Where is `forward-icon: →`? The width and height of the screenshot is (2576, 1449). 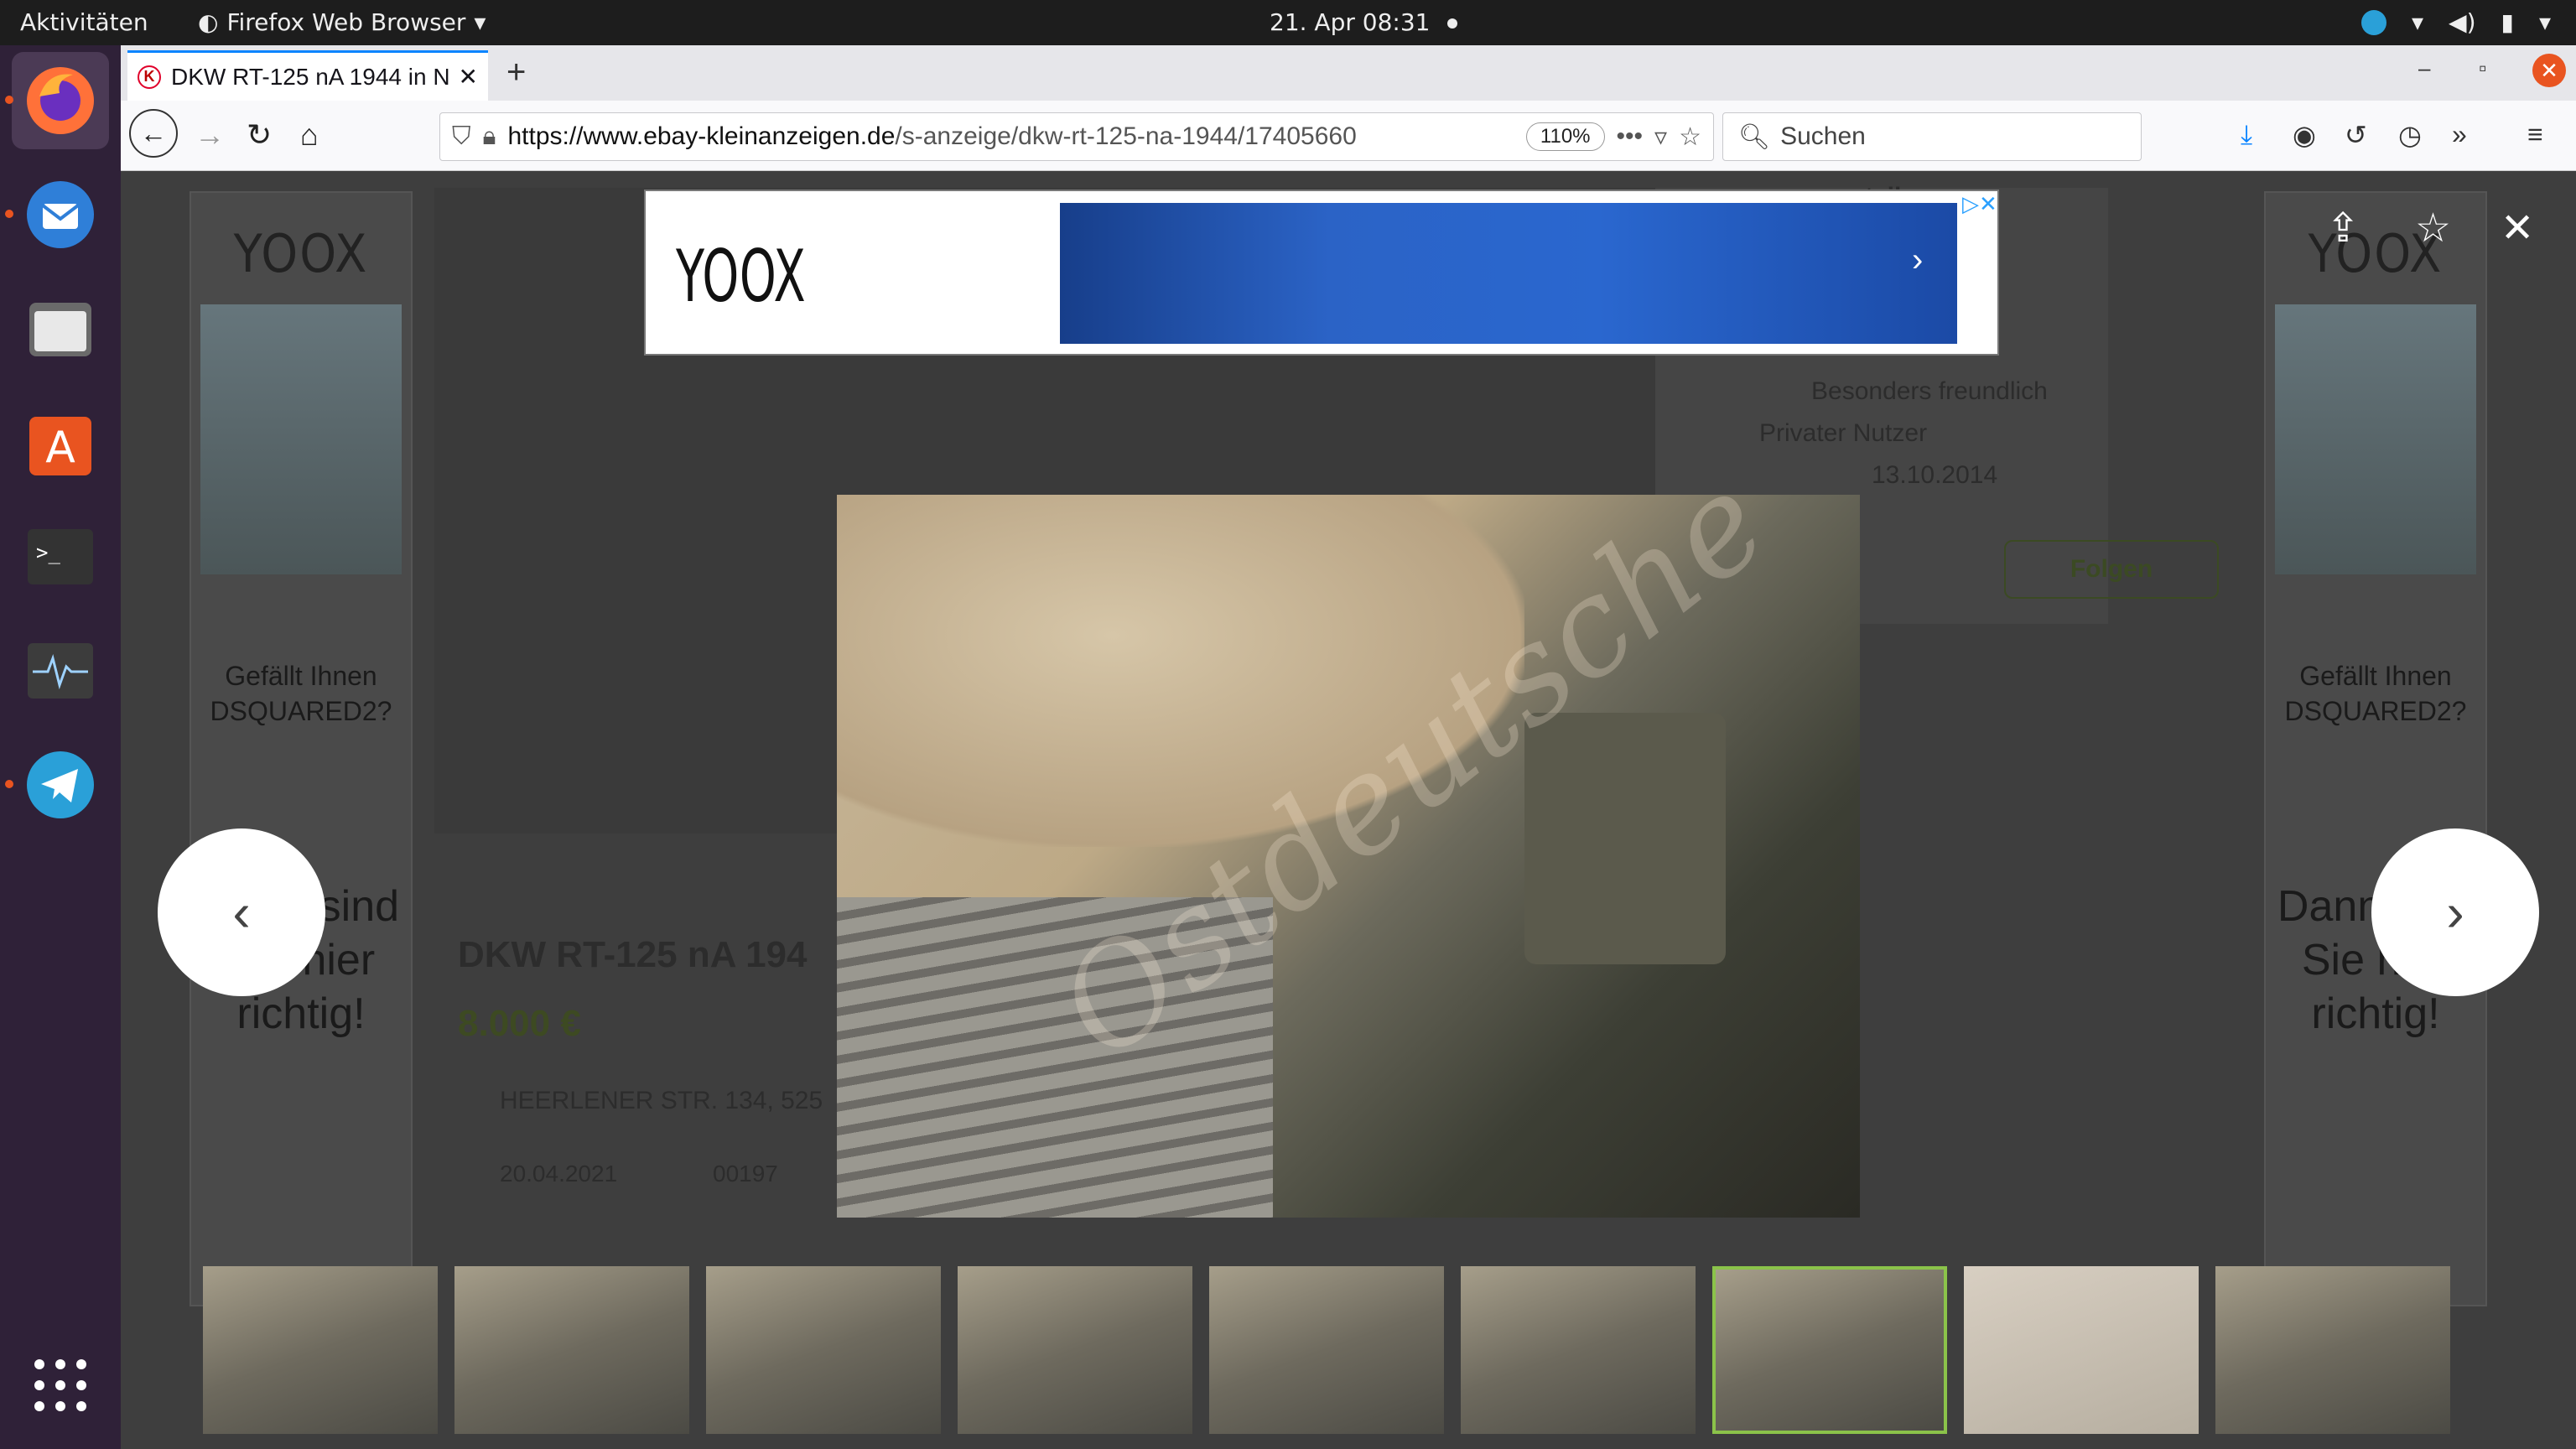 forward-icon: → is located at coordinates (210, 135).